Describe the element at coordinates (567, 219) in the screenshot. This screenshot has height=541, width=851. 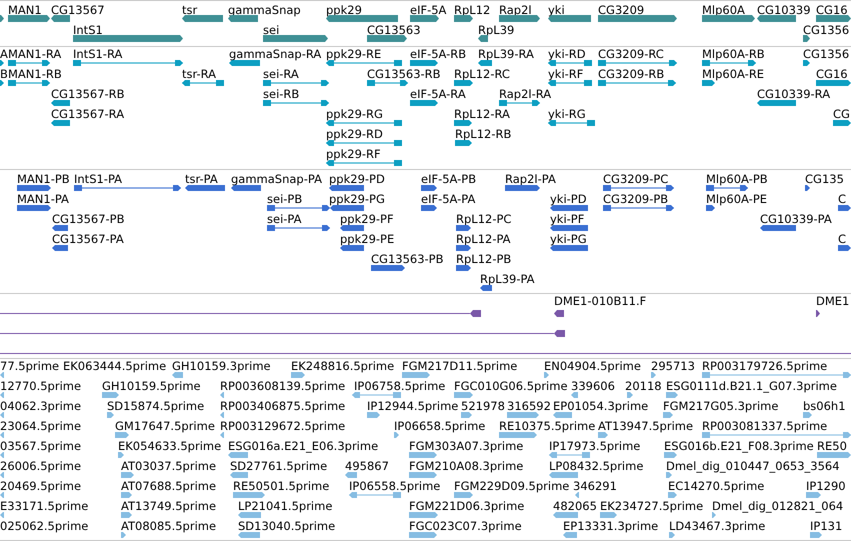
I see `feature-label: yki-PF` at that location.